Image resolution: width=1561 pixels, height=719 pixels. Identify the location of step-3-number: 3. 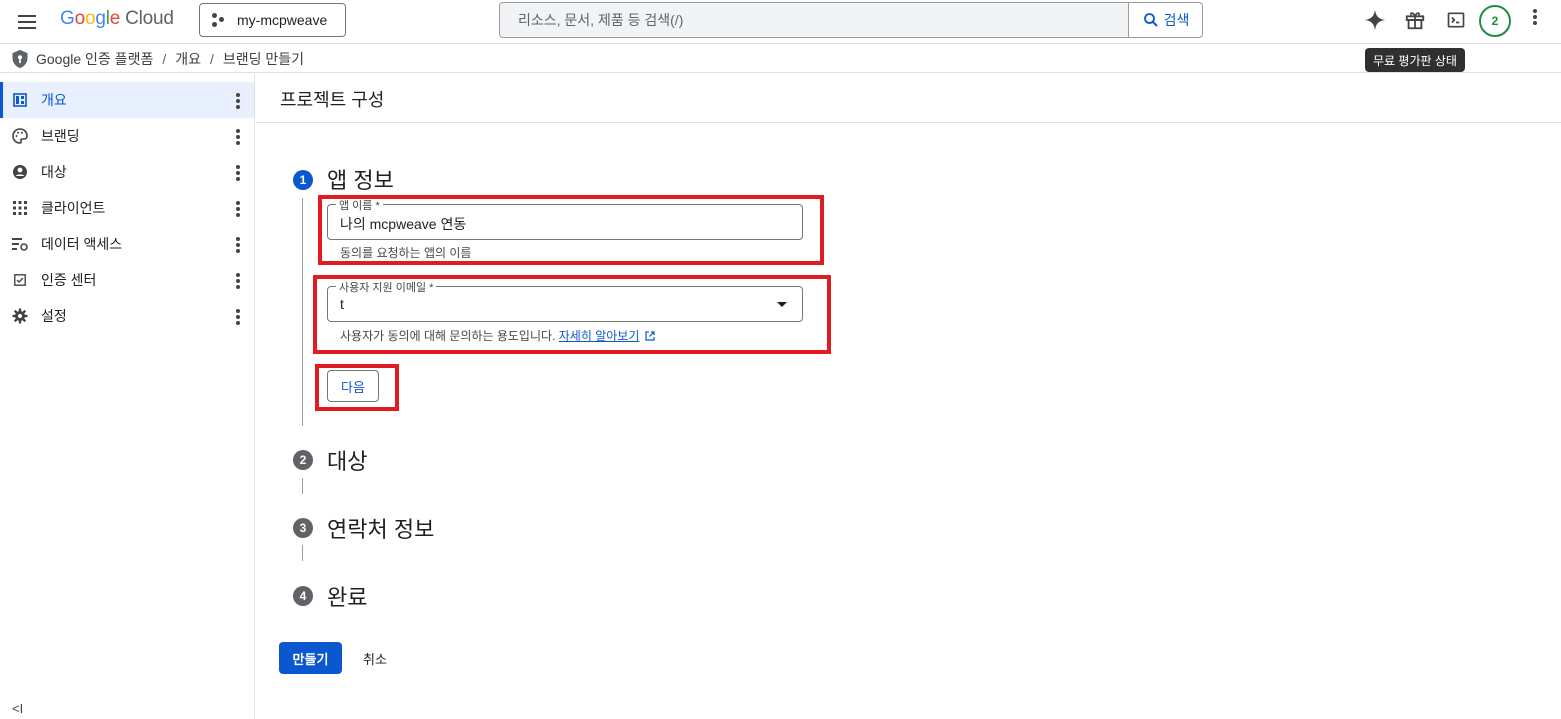
(303, 528).